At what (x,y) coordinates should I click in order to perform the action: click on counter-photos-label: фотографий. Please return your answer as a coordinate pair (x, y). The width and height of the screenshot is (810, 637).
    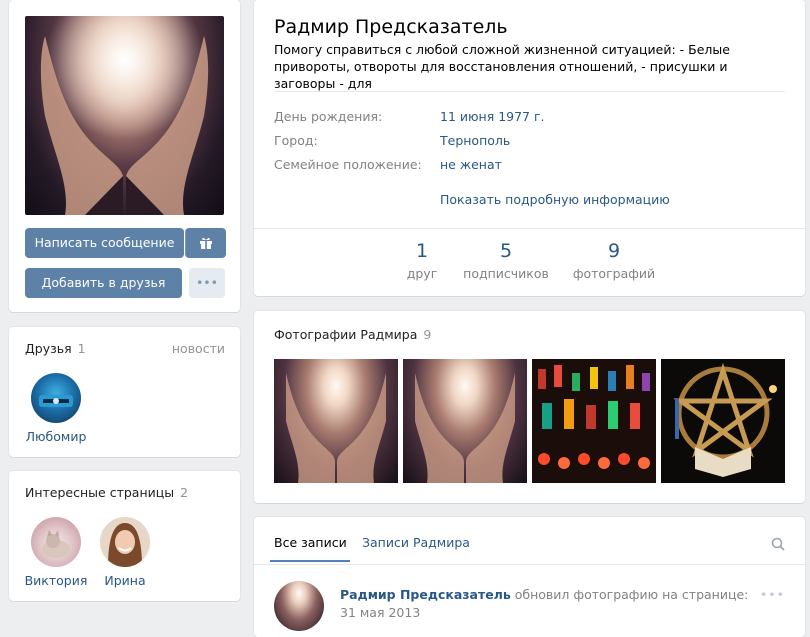
    Looking at the image, I should click on (614, 273).